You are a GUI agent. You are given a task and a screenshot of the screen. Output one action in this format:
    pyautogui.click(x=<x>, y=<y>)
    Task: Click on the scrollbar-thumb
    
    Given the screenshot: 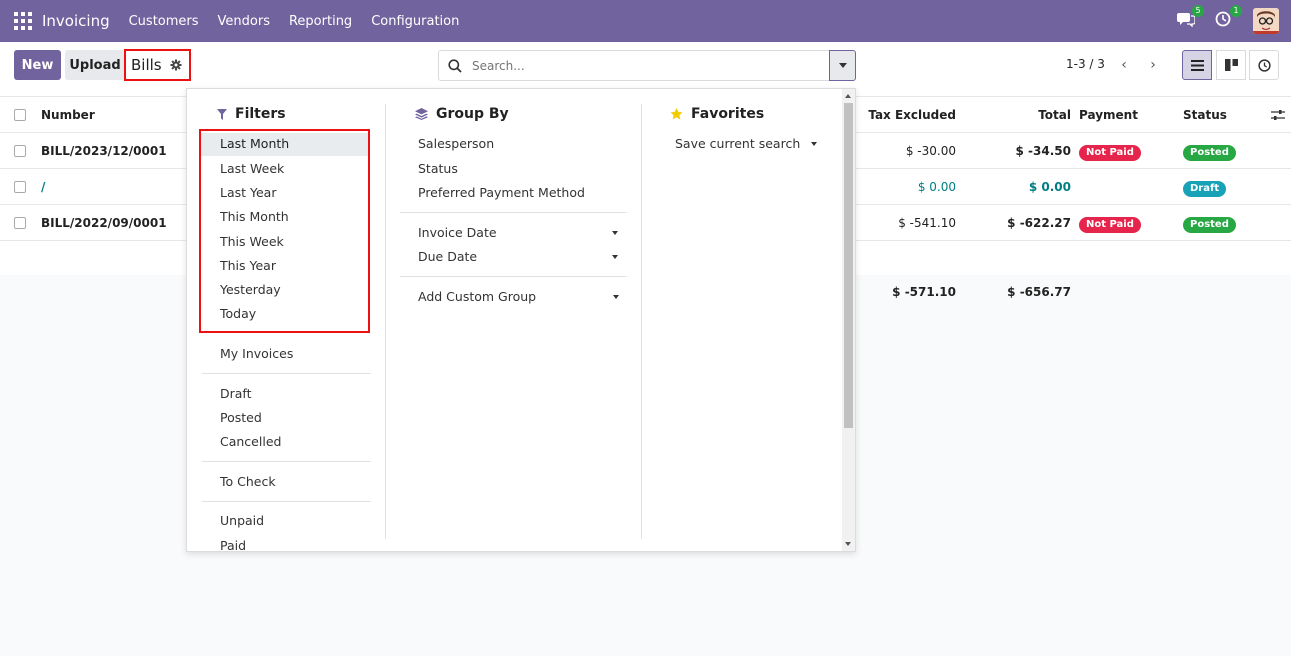 What is the action you would take?
    pyautogui.click(x=848, y=265)
    